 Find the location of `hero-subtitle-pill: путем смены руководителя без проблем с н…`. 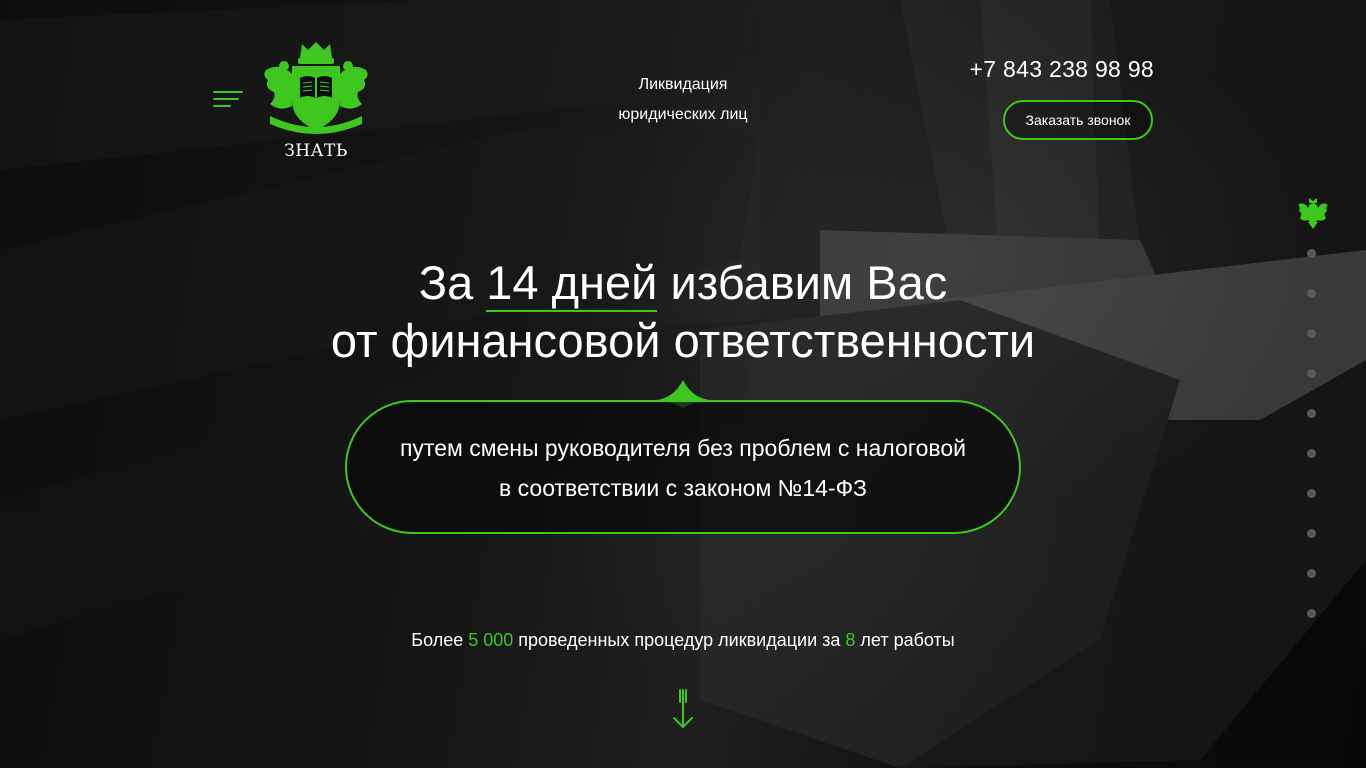

hero-subtitle-pill: путем смены руководителя без проблем с н… is located at coordinates (683, 467).